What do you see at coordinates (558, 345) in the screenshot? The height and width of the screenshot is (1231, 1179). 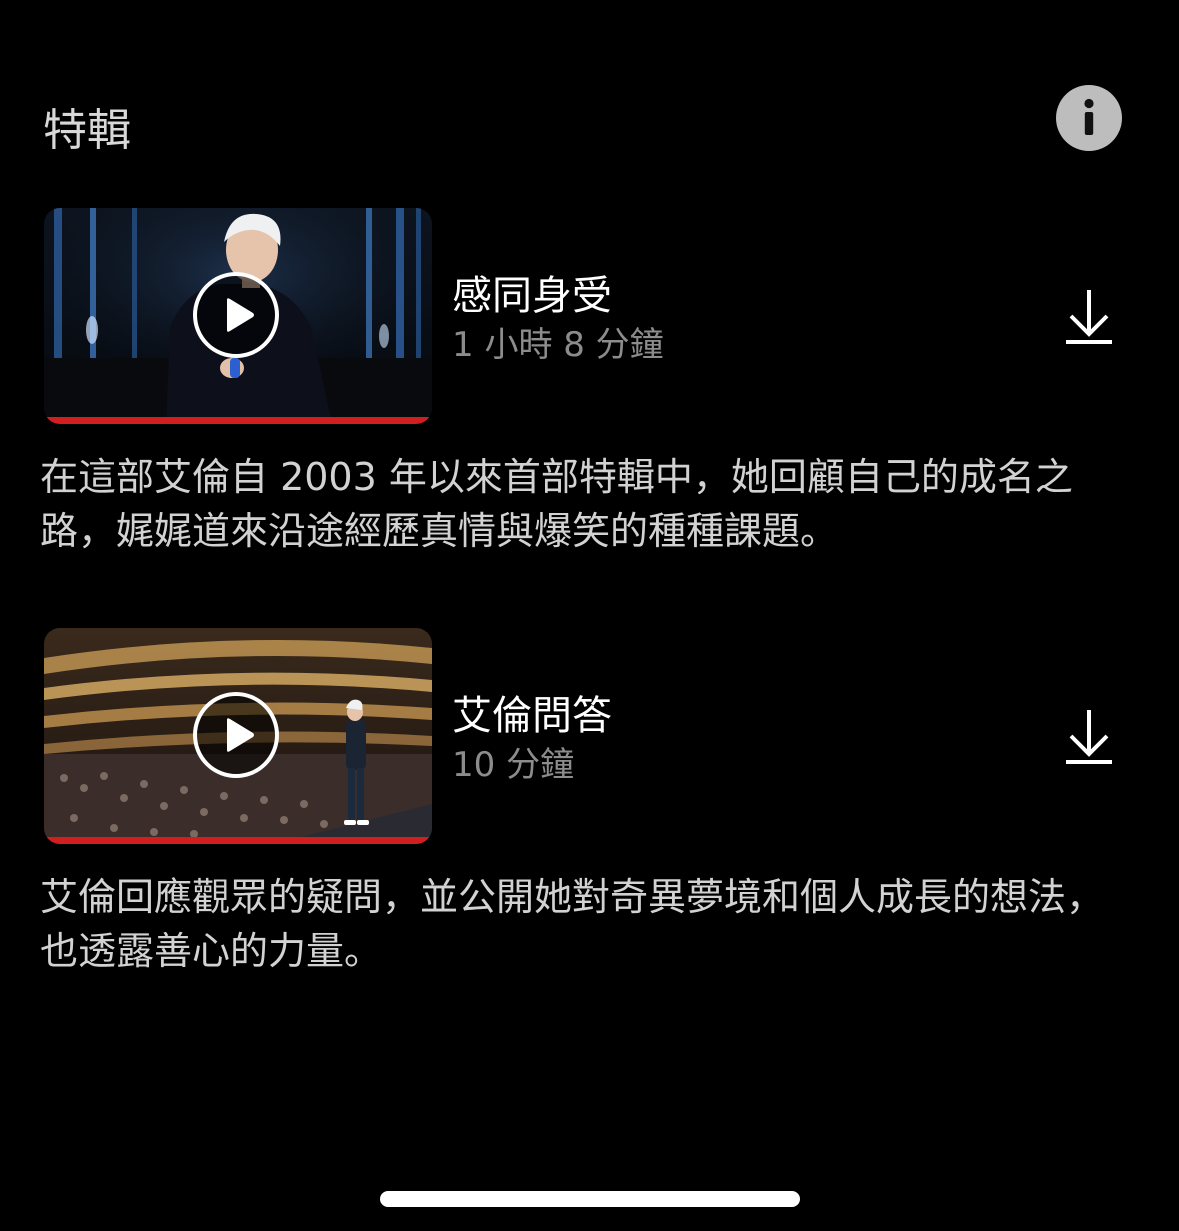 I see `episode-duration: 1 小時 8 分鐘` at bounding box center [558, 345].